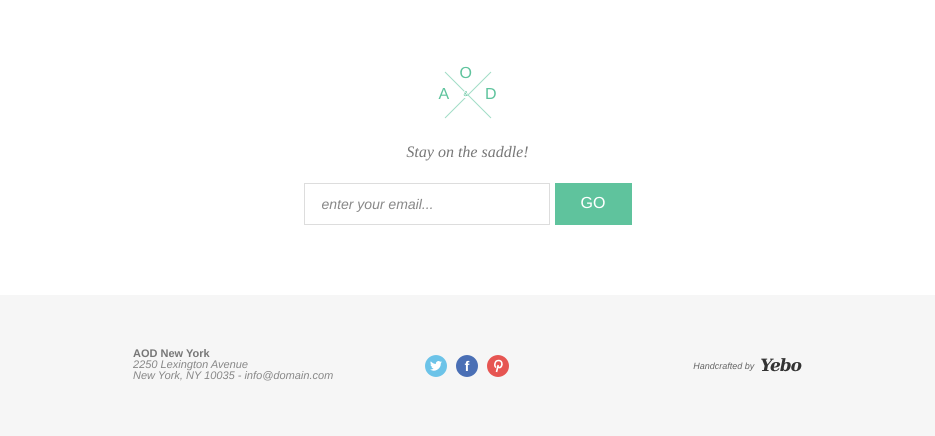 The image size is (935, 436). I want to click on brand-logo: Yebo, so click(780, 366).